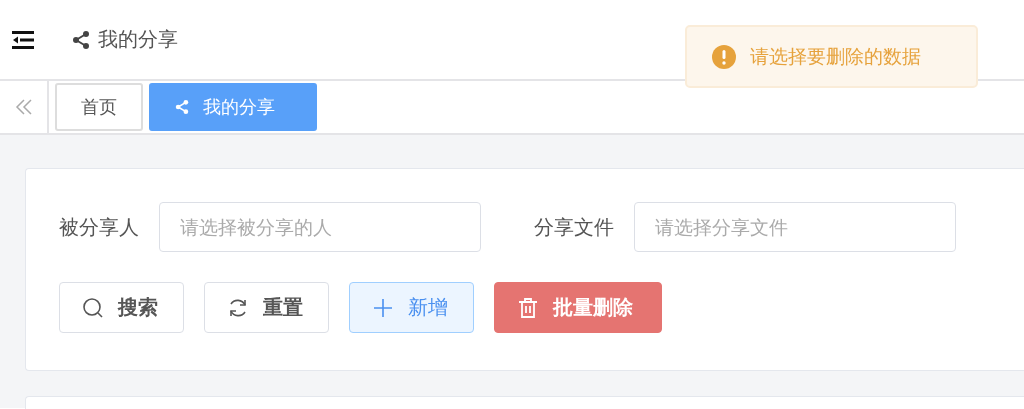 The width and height of the screenshot is (1024, 409). I want to click on search-button: 搜索, so click(121, 307).